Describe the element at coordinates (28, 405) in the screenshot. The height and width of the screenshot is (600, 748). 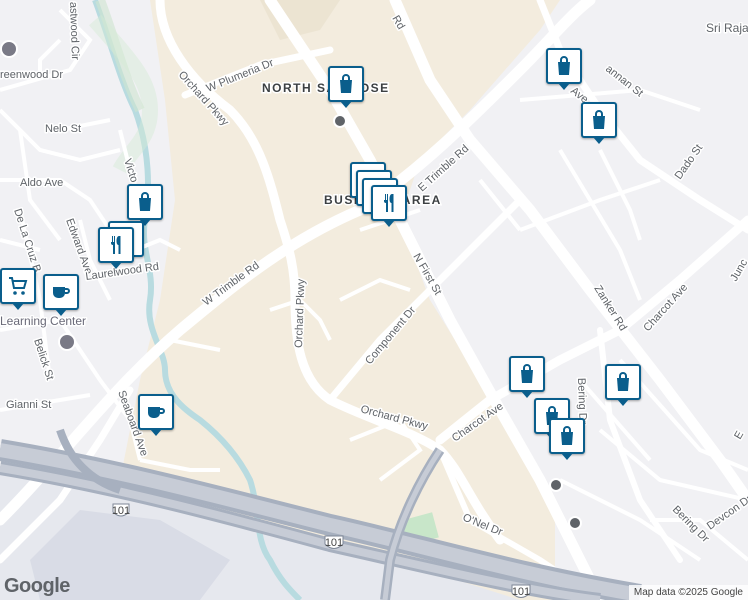
I see `label-gianni: Gianni St` at that location.